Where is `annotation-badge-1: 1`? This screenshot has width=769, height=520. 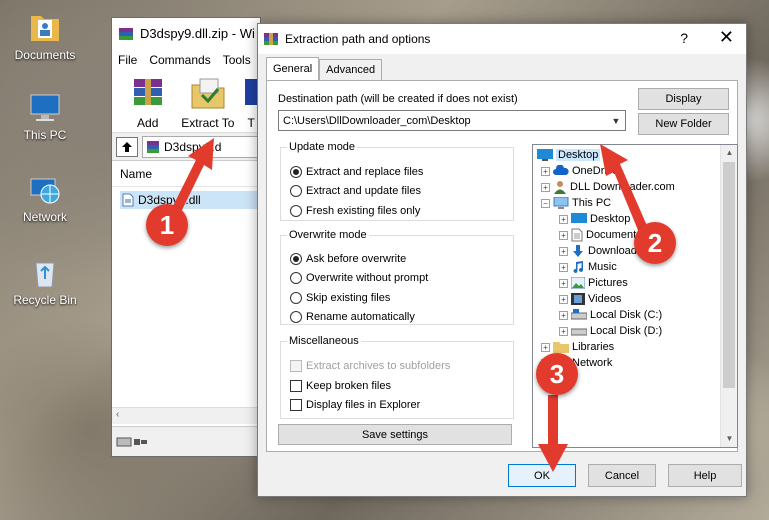
annotation-badge-1: 1 is located at coordinates (167, 225).